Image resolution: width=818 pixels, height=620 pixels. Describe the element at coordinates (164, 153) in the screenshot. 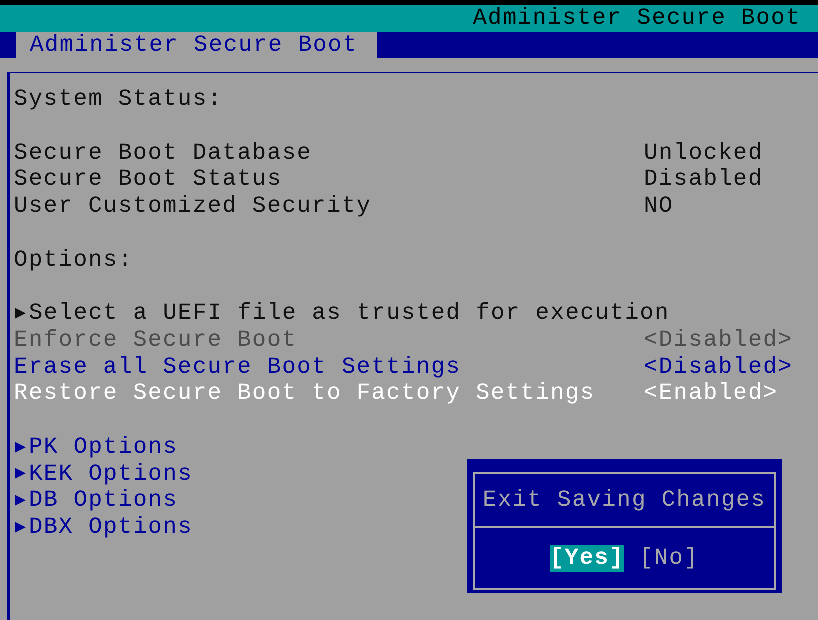

I see `status-label: Secure Boot Database` at that location.